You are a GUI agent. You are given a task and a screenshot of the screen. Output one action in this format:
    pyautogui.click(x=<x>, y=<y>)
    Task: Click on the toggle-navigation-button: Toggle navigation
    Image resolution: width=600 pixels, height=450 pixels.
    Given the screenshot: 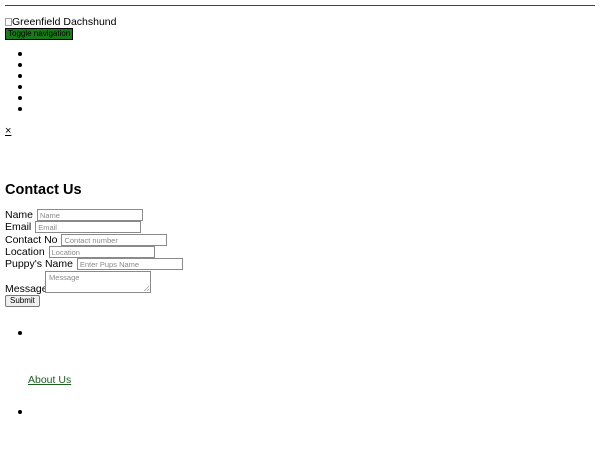 What is the action you would take?
    pyautogui.click(x=39, y=34)
    